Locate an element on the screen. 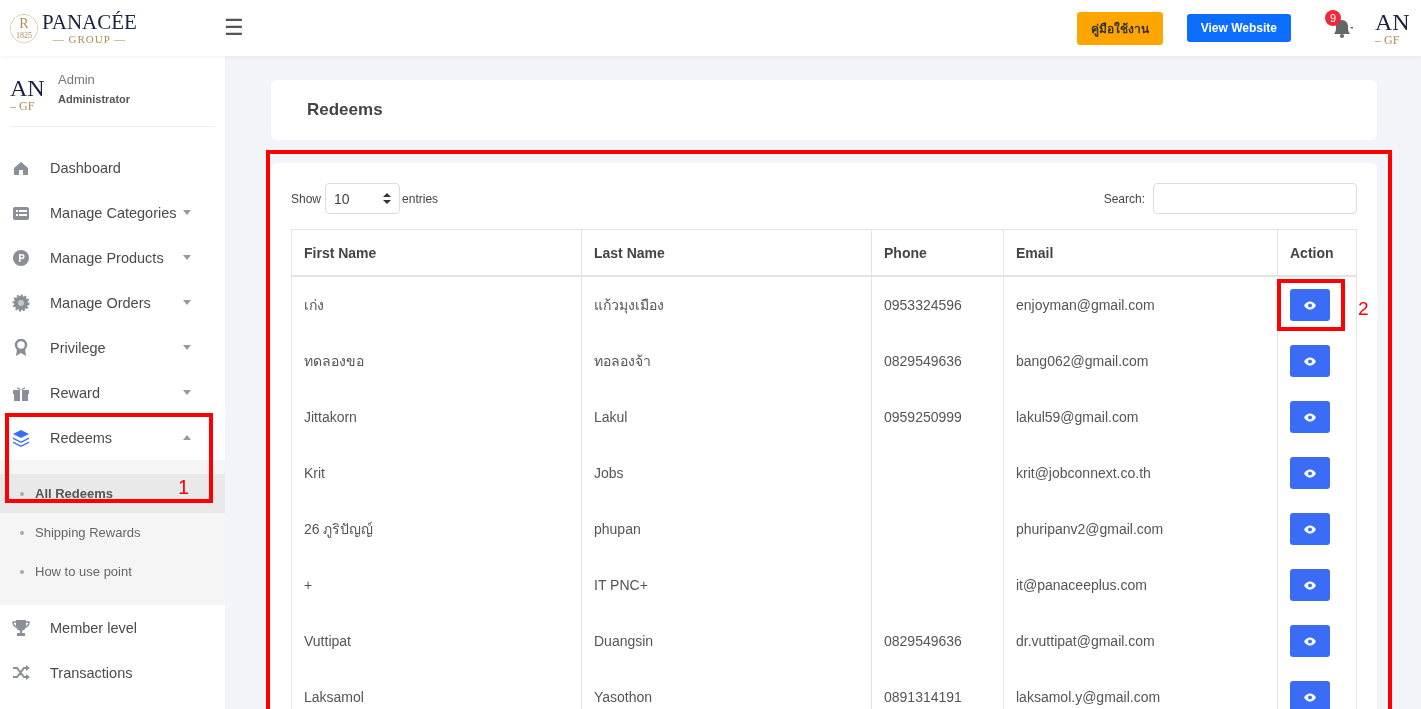  table-cell: bang062@gmail.com is located at coordinates (1082, 361).